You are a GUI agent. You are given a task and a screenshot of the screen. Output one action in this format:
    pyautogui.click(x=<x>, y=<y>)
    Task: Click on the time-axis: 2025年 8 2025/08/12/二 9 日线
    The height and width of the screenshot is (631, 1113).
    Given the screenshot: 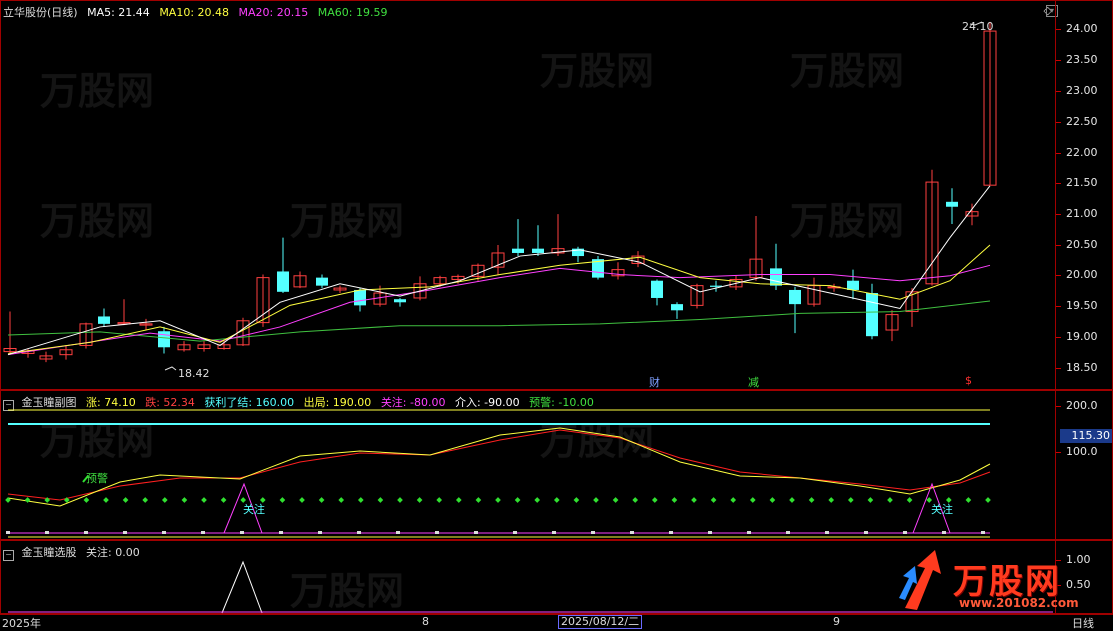 What is the action you would take?
    pyautogui.click(x=556, y=622)
    